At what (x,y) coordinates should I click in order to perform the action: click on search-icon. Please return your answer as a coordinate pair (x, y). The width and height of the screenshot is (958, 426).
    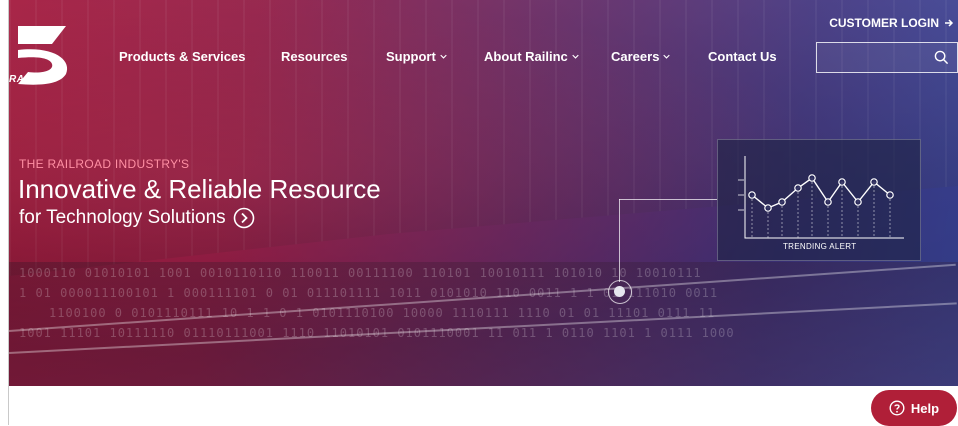
    Looking at the image, I should click on (941, 57).